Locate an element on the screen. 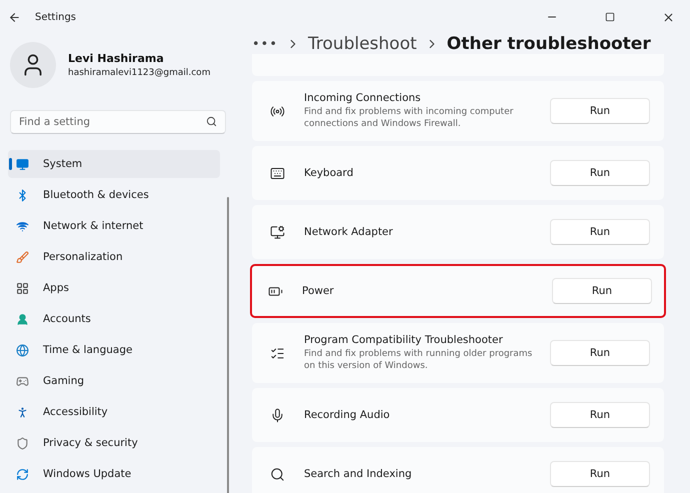 The height and width of the screenshot is (493, 690). accessibility-icon is located at coordinates (22, 412).